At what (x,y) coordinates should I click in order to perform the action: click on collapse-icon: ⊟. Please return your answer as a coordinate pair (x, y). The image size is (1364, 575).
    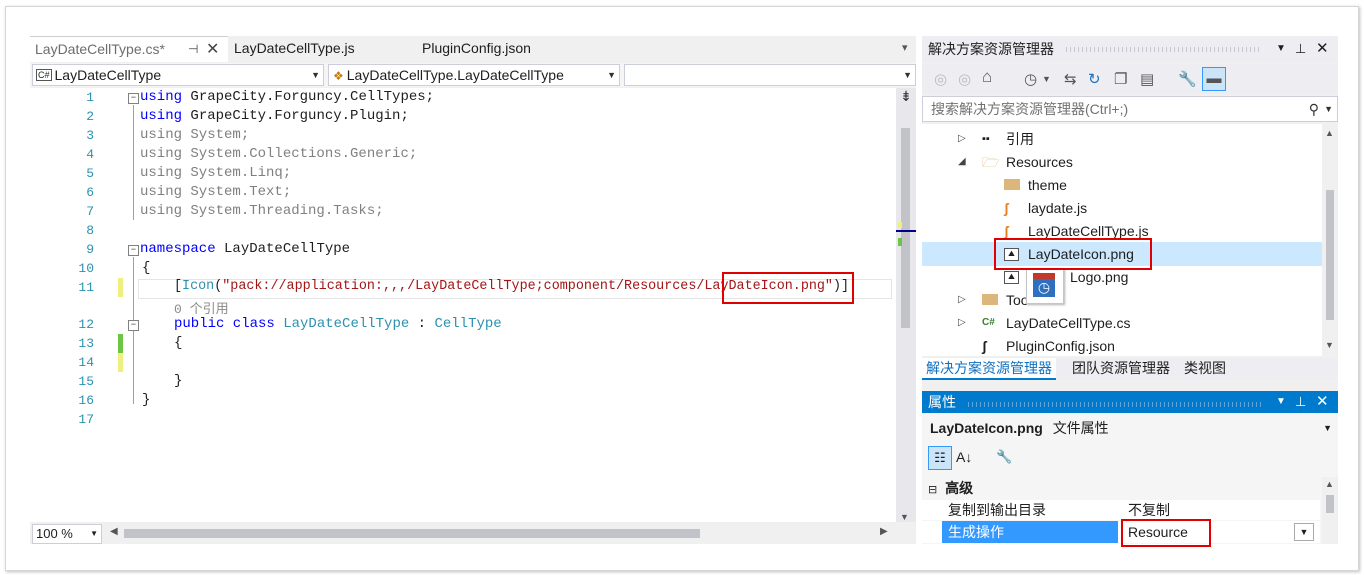
    Looking at the image, I should click on (932, 490).